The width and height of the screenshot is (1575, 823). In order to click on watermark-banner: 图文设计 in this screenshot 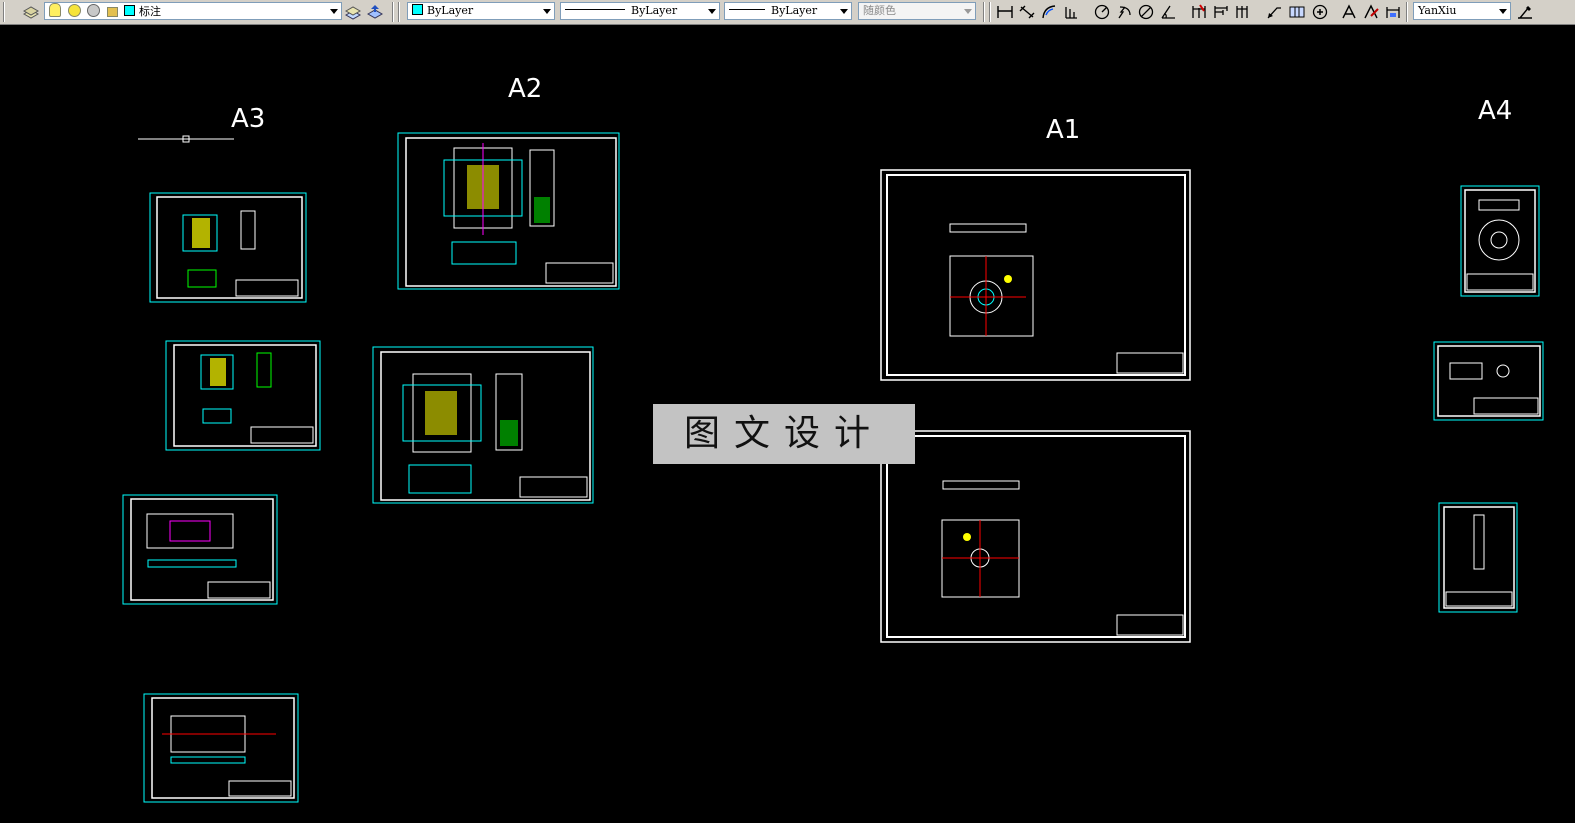, I will do `click(784, 434)`.